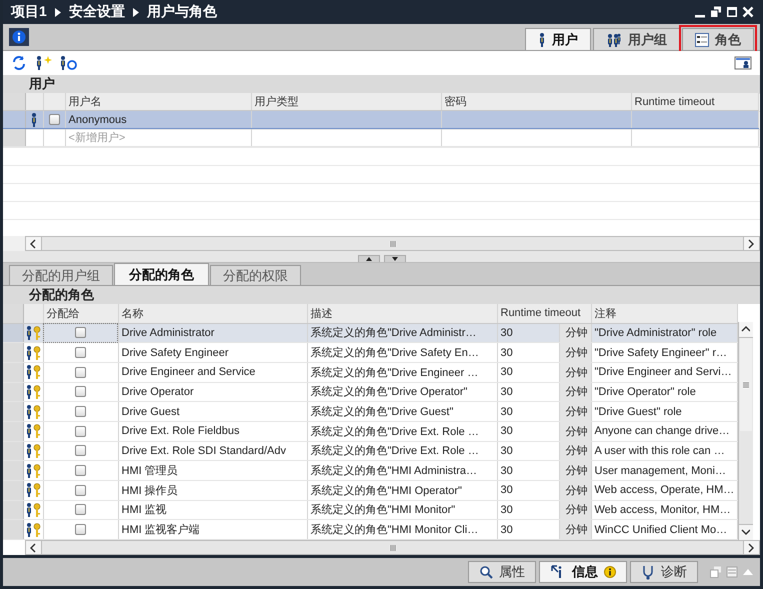 This screenshot has height=589, width=763. I want to click on magnifier-icon, so click(486, 572).